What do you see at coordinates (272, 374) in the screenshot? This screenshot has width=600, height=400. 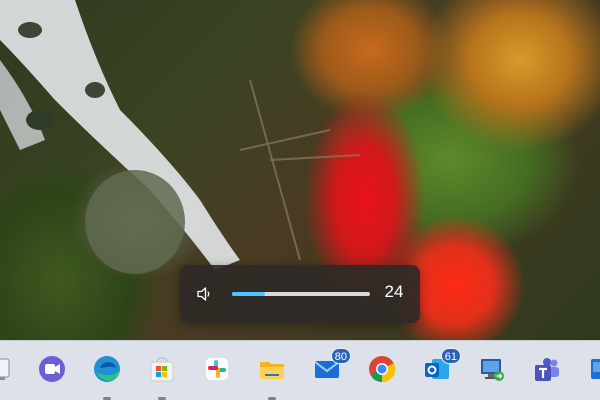 I see `file-explorer-icon` at bounding box center [272, 374].